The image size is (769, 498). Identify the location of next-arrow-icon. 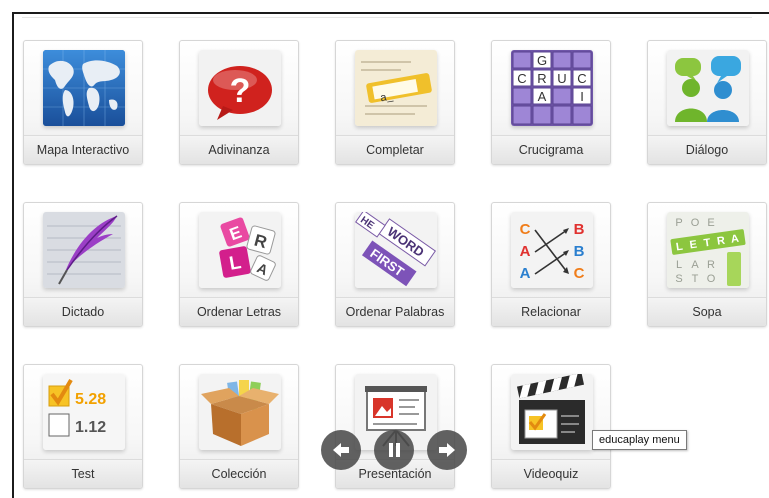
(447, 450).